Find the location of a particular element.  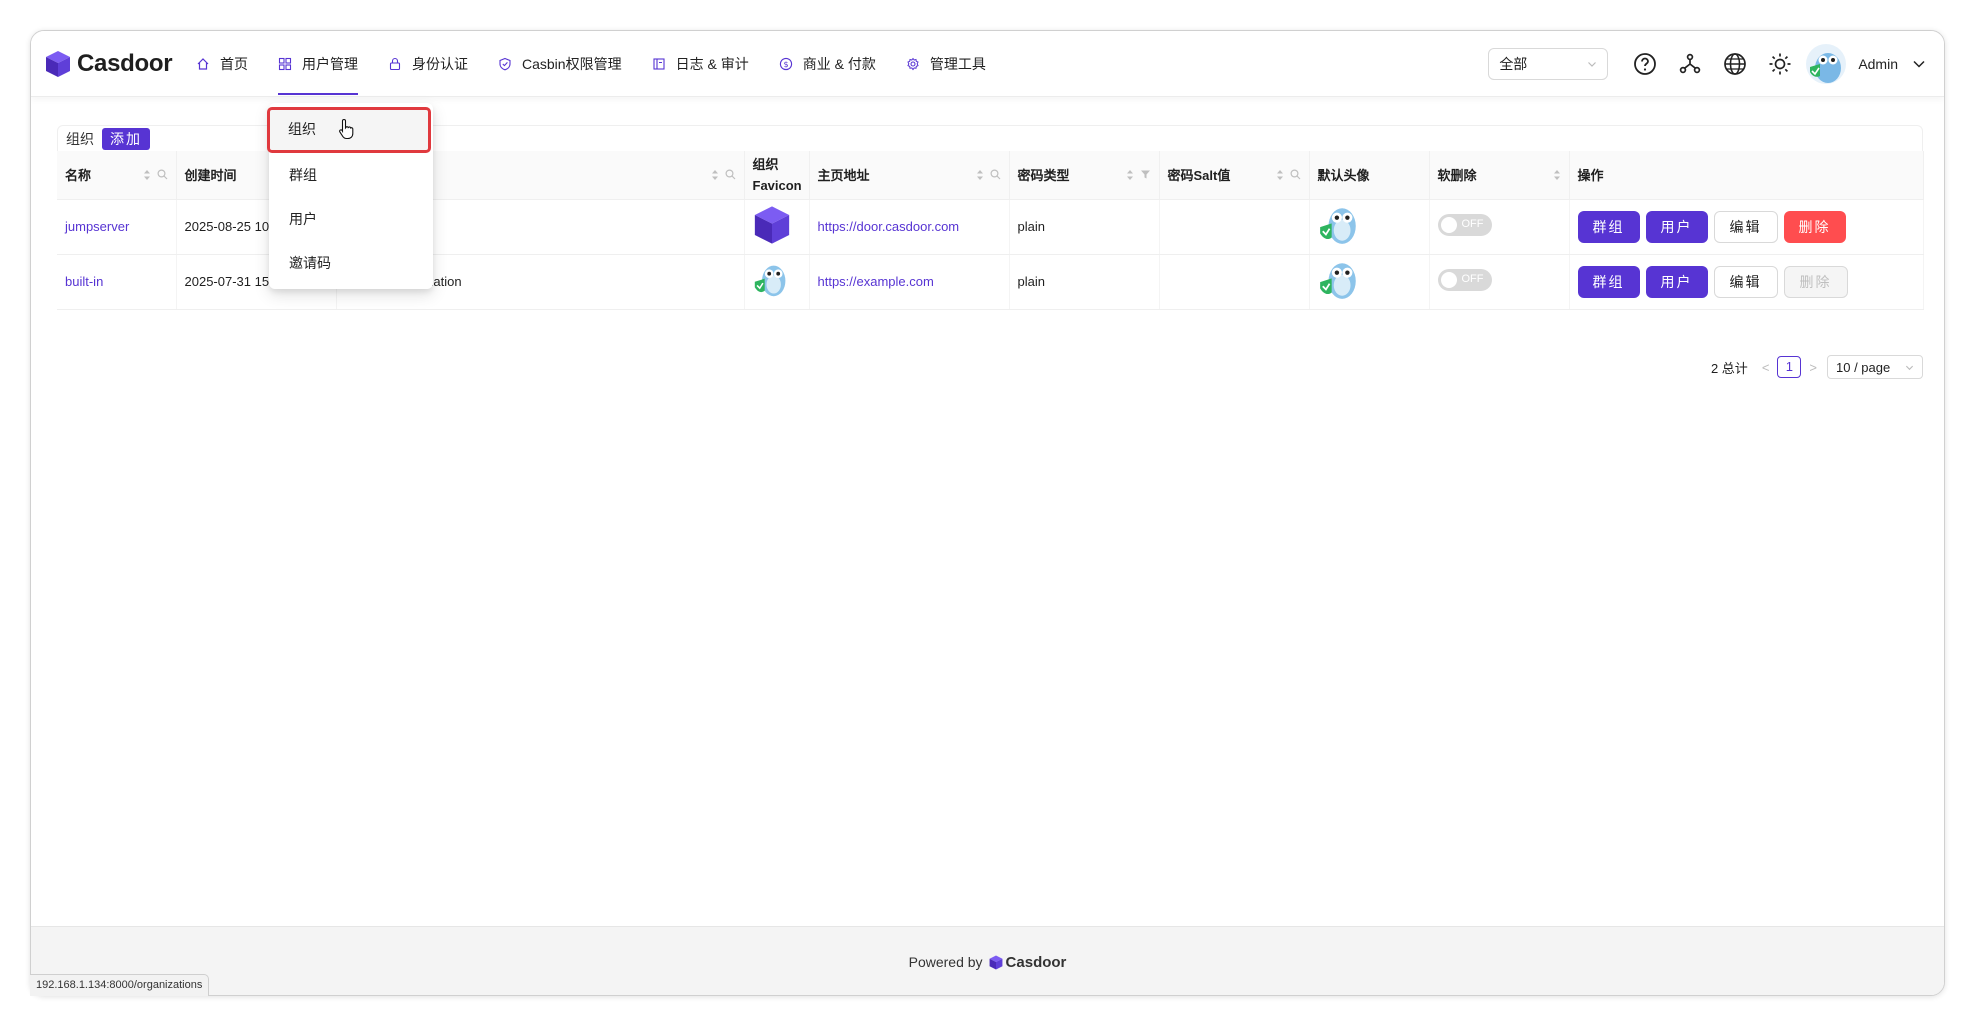

column-header-soft-delete: 软删除 is located at coordinates (1499, 175).